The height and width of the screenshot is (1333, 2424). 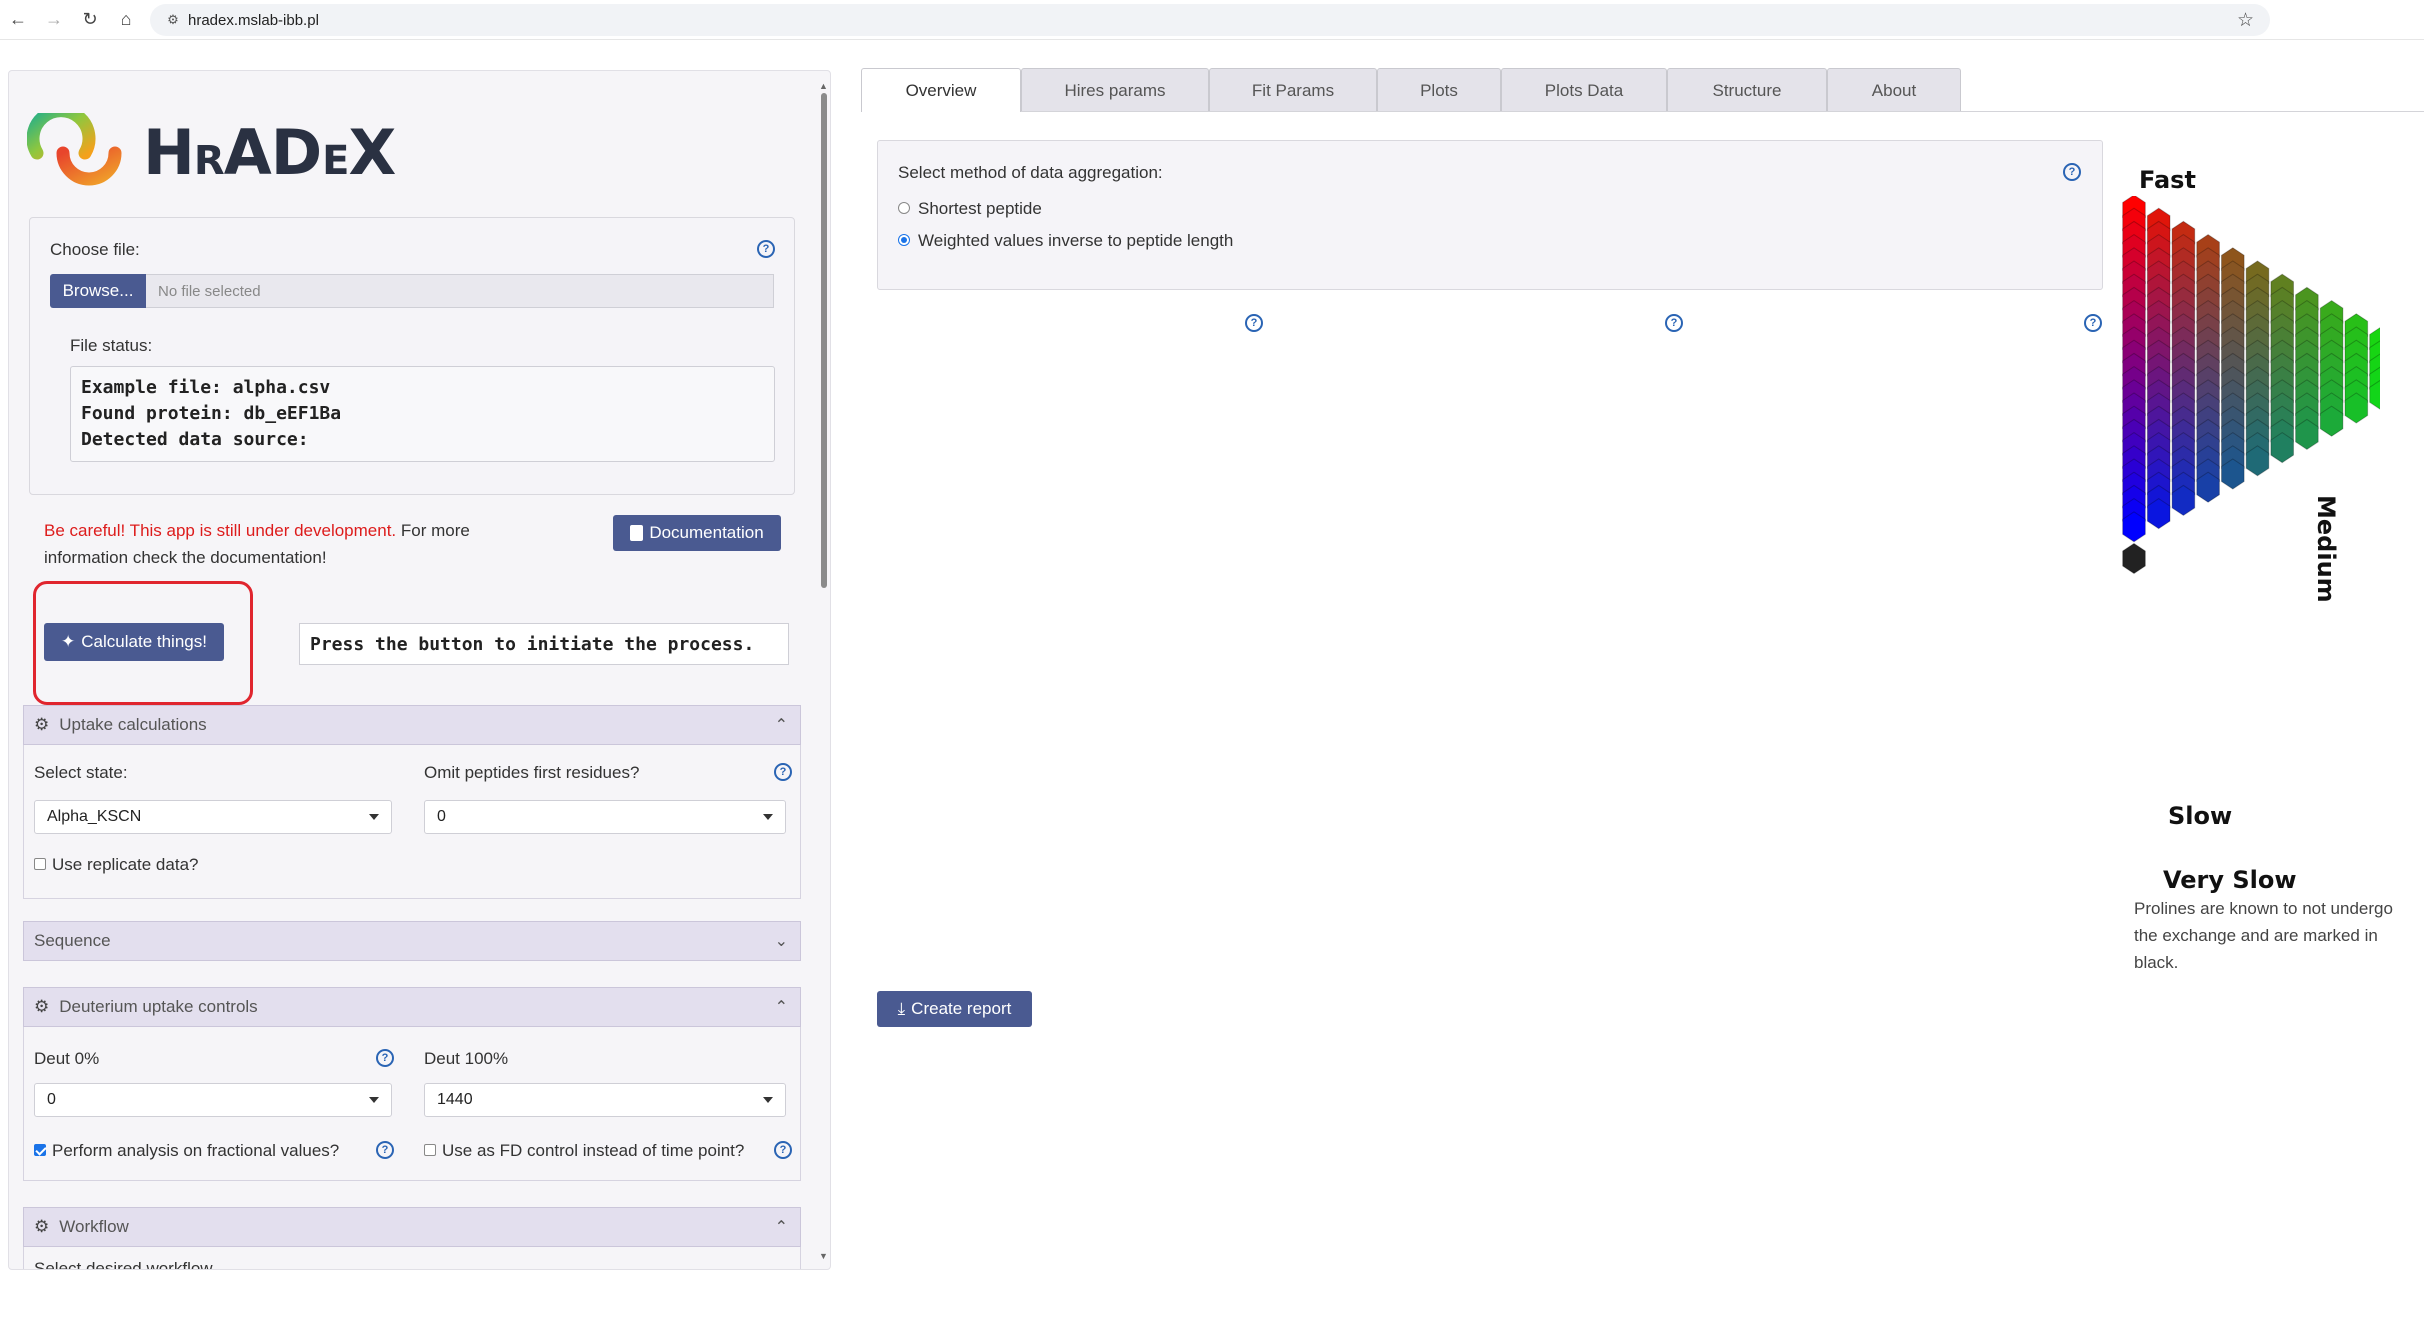 What do you see at coordinates (605, 817) in the screenshot?
I see `omit-residues-select: 0` at bounding box center [605, 817].